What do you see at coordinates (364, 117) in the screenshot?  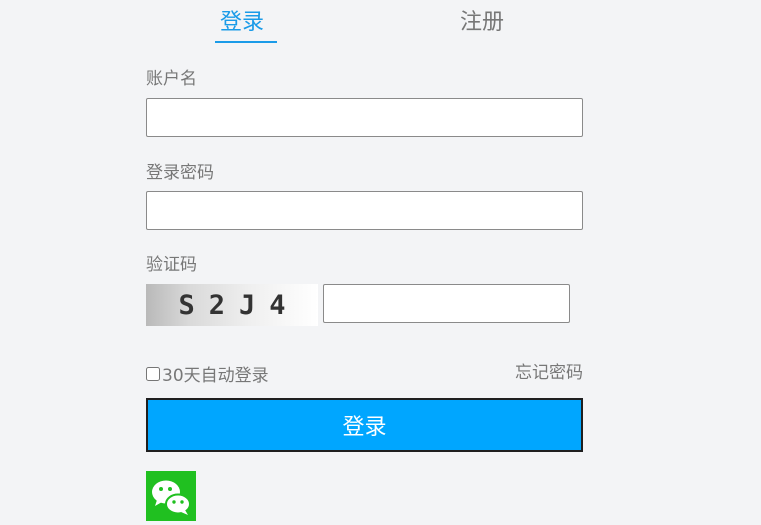 I see `account-input` at bounding box center [364, 117].